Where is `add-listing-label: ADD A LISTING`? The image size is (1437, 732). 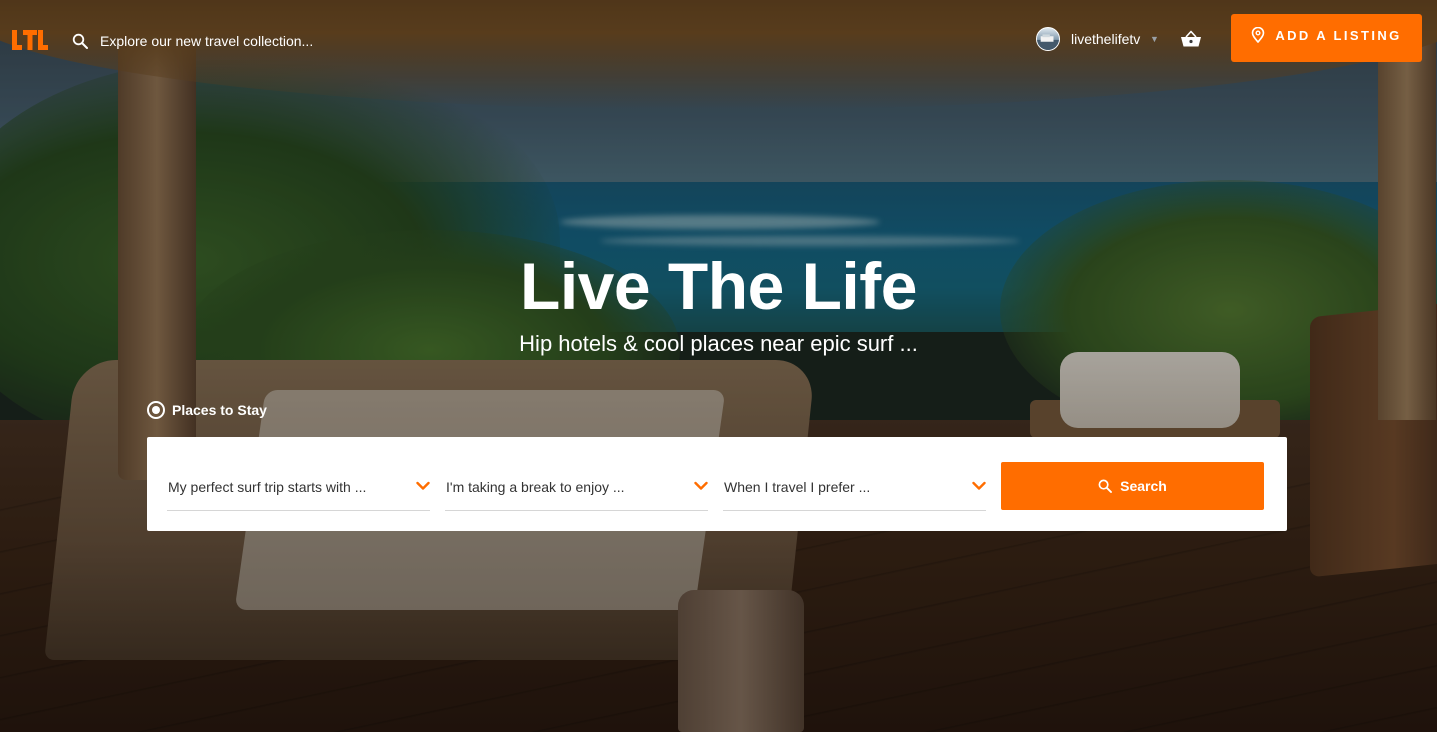 add-listing-label: ADD A LISTING is located at coordinates (1338, 35).